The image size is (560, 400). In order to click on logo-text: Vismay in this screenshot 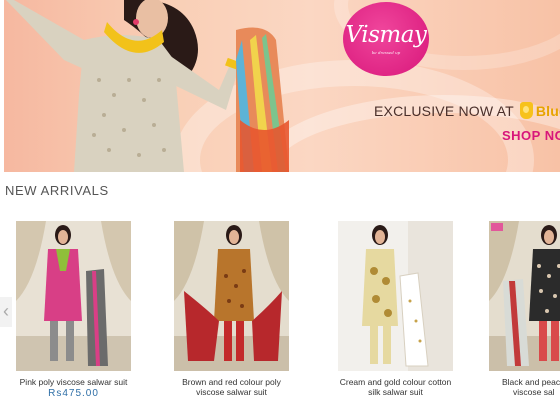, I will do `click(386, 34)`.